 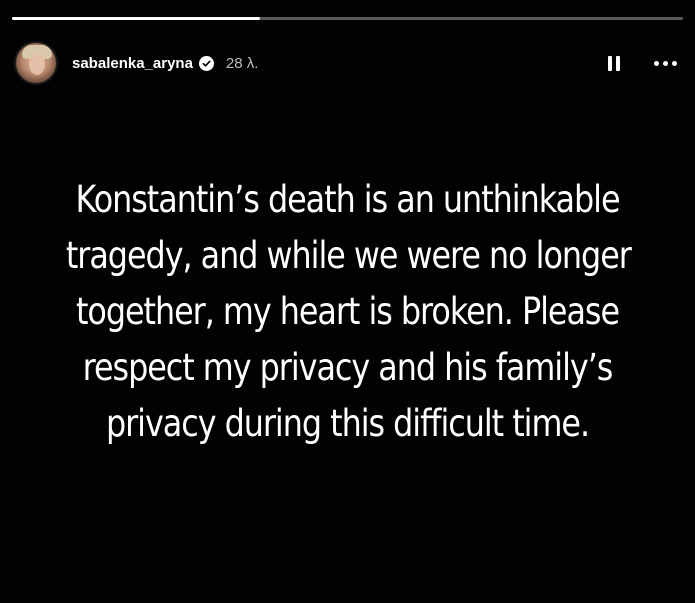 What do you see at coordinates (347, 199) in the screenshot?
I see `message-line: Konstantin’s death is an unthinkable` at bounding box center [347, 199].